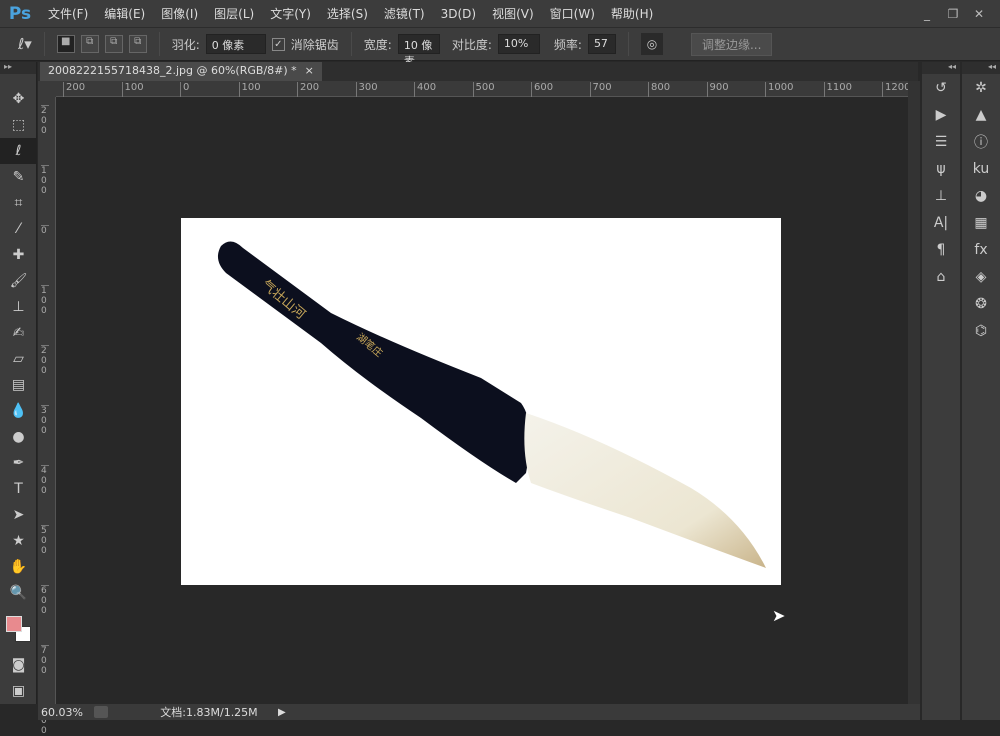 The image size is (1000, 736). What do you see at coordinates (18, 593) in the screenshot?
I see `zoom-tool-icon: 🔍` at bounding box center [18, 593].